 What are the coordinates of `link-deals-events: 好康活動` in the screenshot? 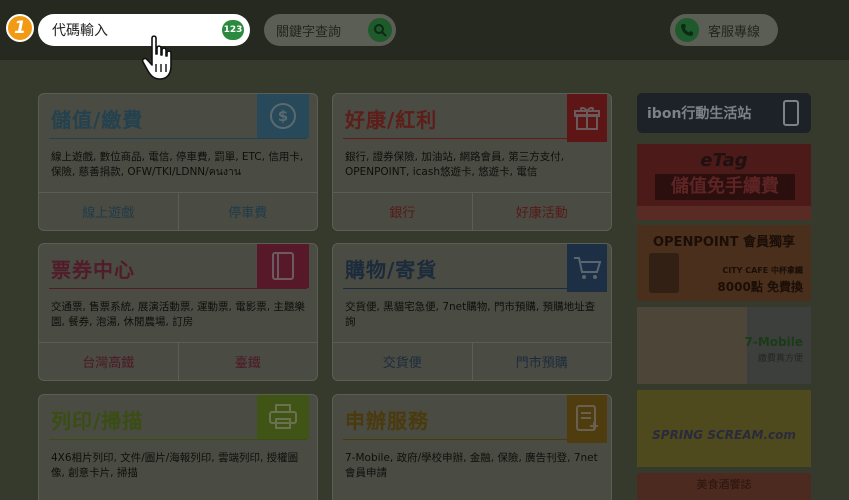 It's located at (541, 211).